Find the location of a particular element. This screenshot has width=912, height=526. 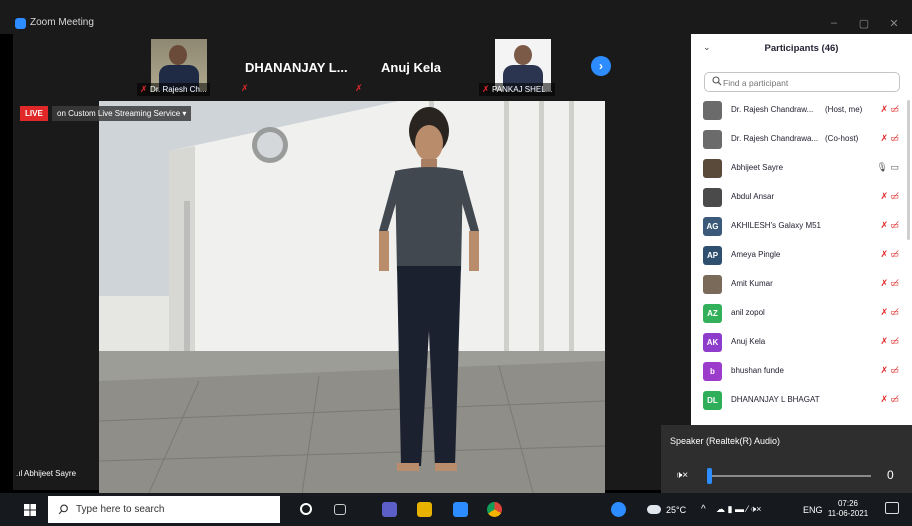

maximize-button: ▢ is located at coordinates (864, 23).